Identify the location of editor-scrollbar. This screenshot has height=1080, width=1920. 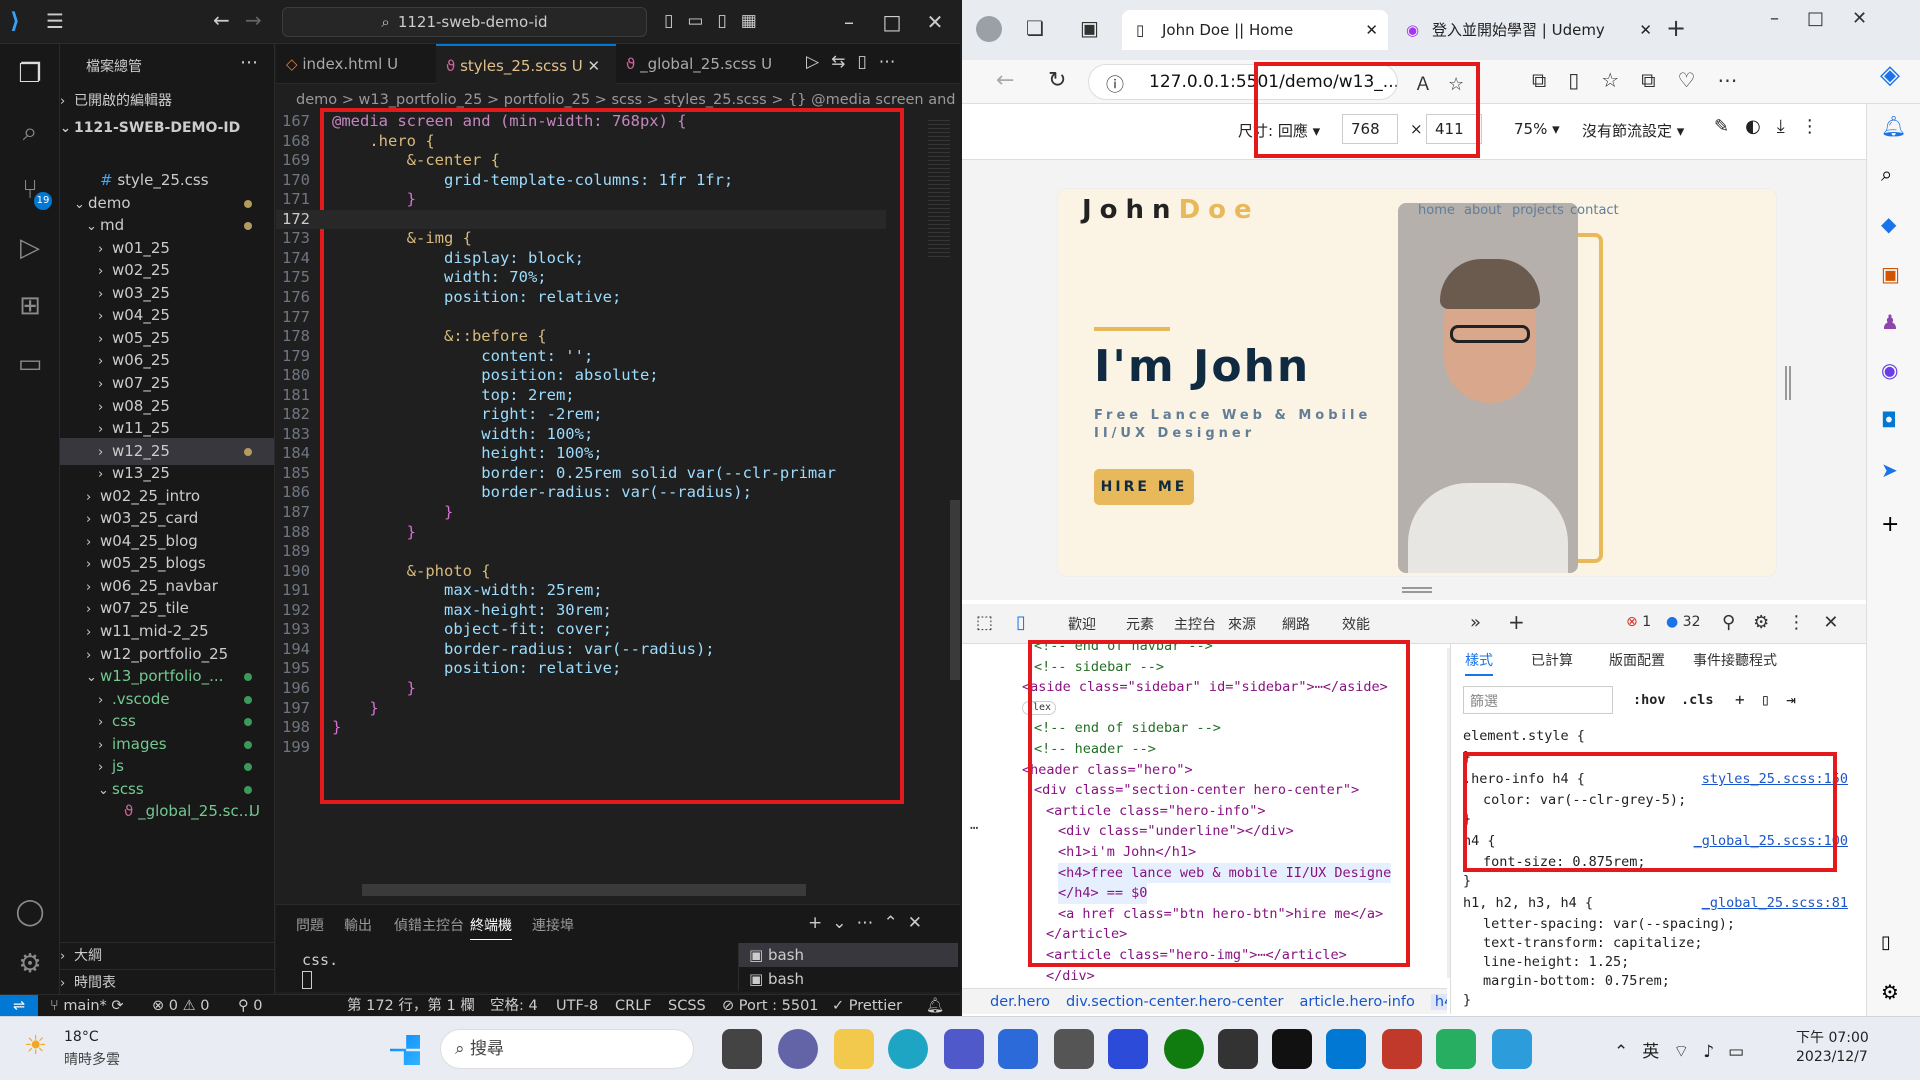
(955, 590).